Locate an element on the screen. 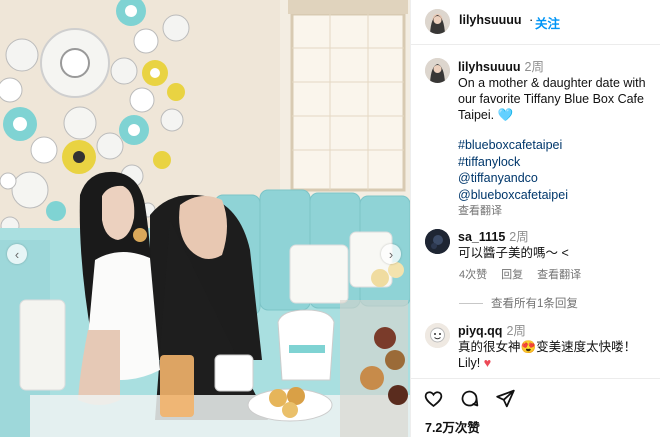  caption-avatar is located at coordinates (437, 70).